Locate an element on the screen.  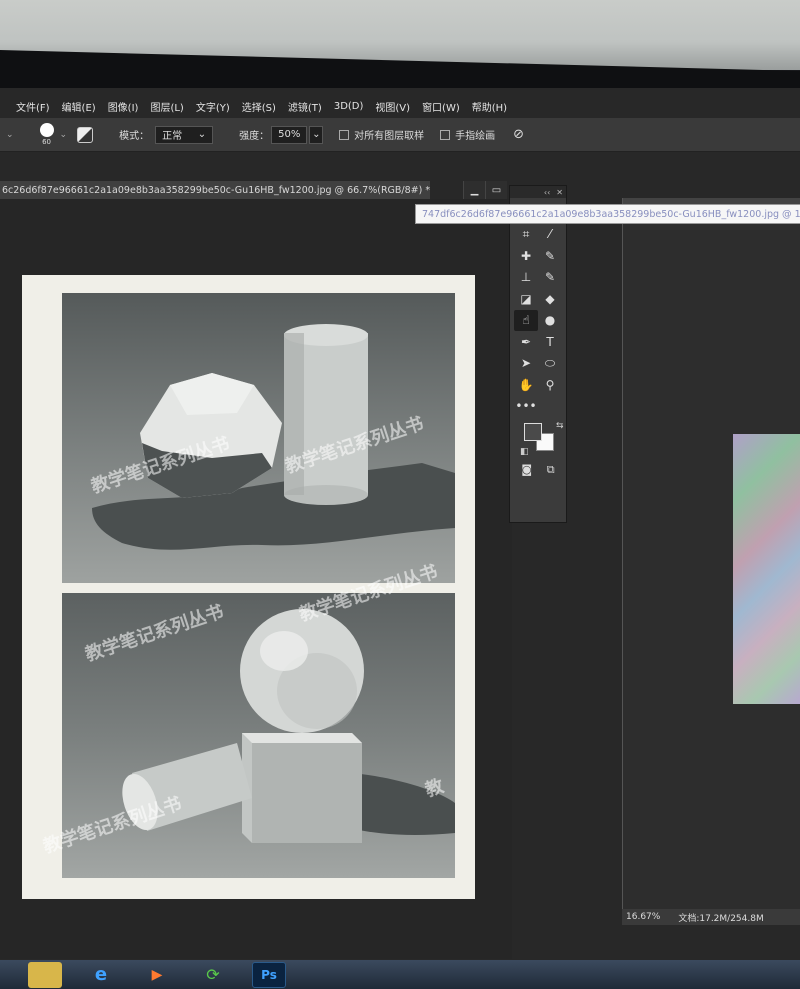
brush-tip-icon is located at coordinates (46, 130).